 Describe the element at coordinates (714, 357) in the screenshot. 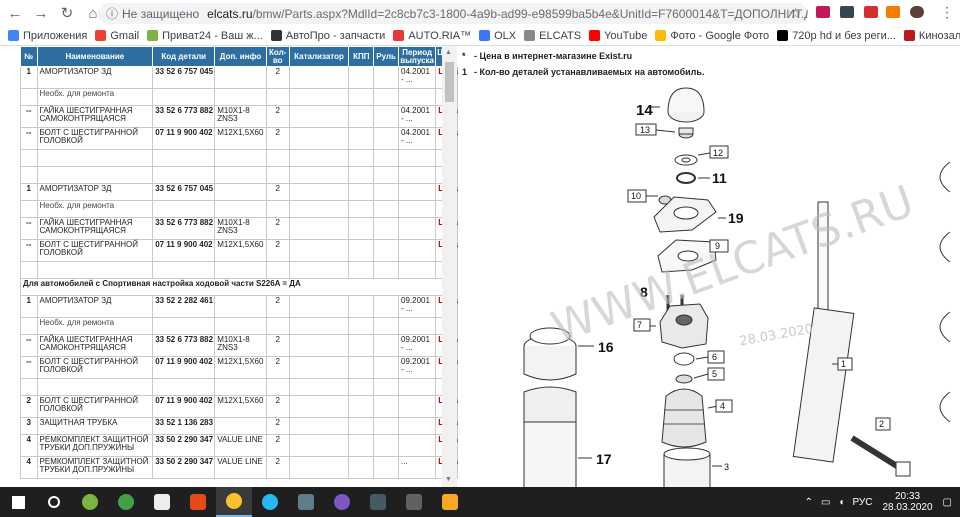

I see `callout-label: 6` at that location.